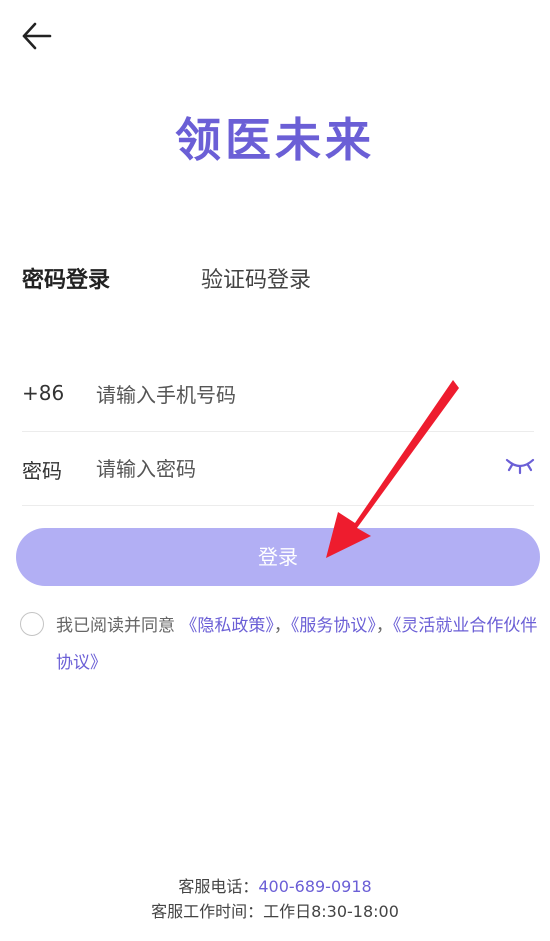 Image resolution: width=550 pixels, height=941 pixels. Describe the element at coordinates (314, 886) in the screenshot. I see `phone-number-link: 400-689-0918` at that location.